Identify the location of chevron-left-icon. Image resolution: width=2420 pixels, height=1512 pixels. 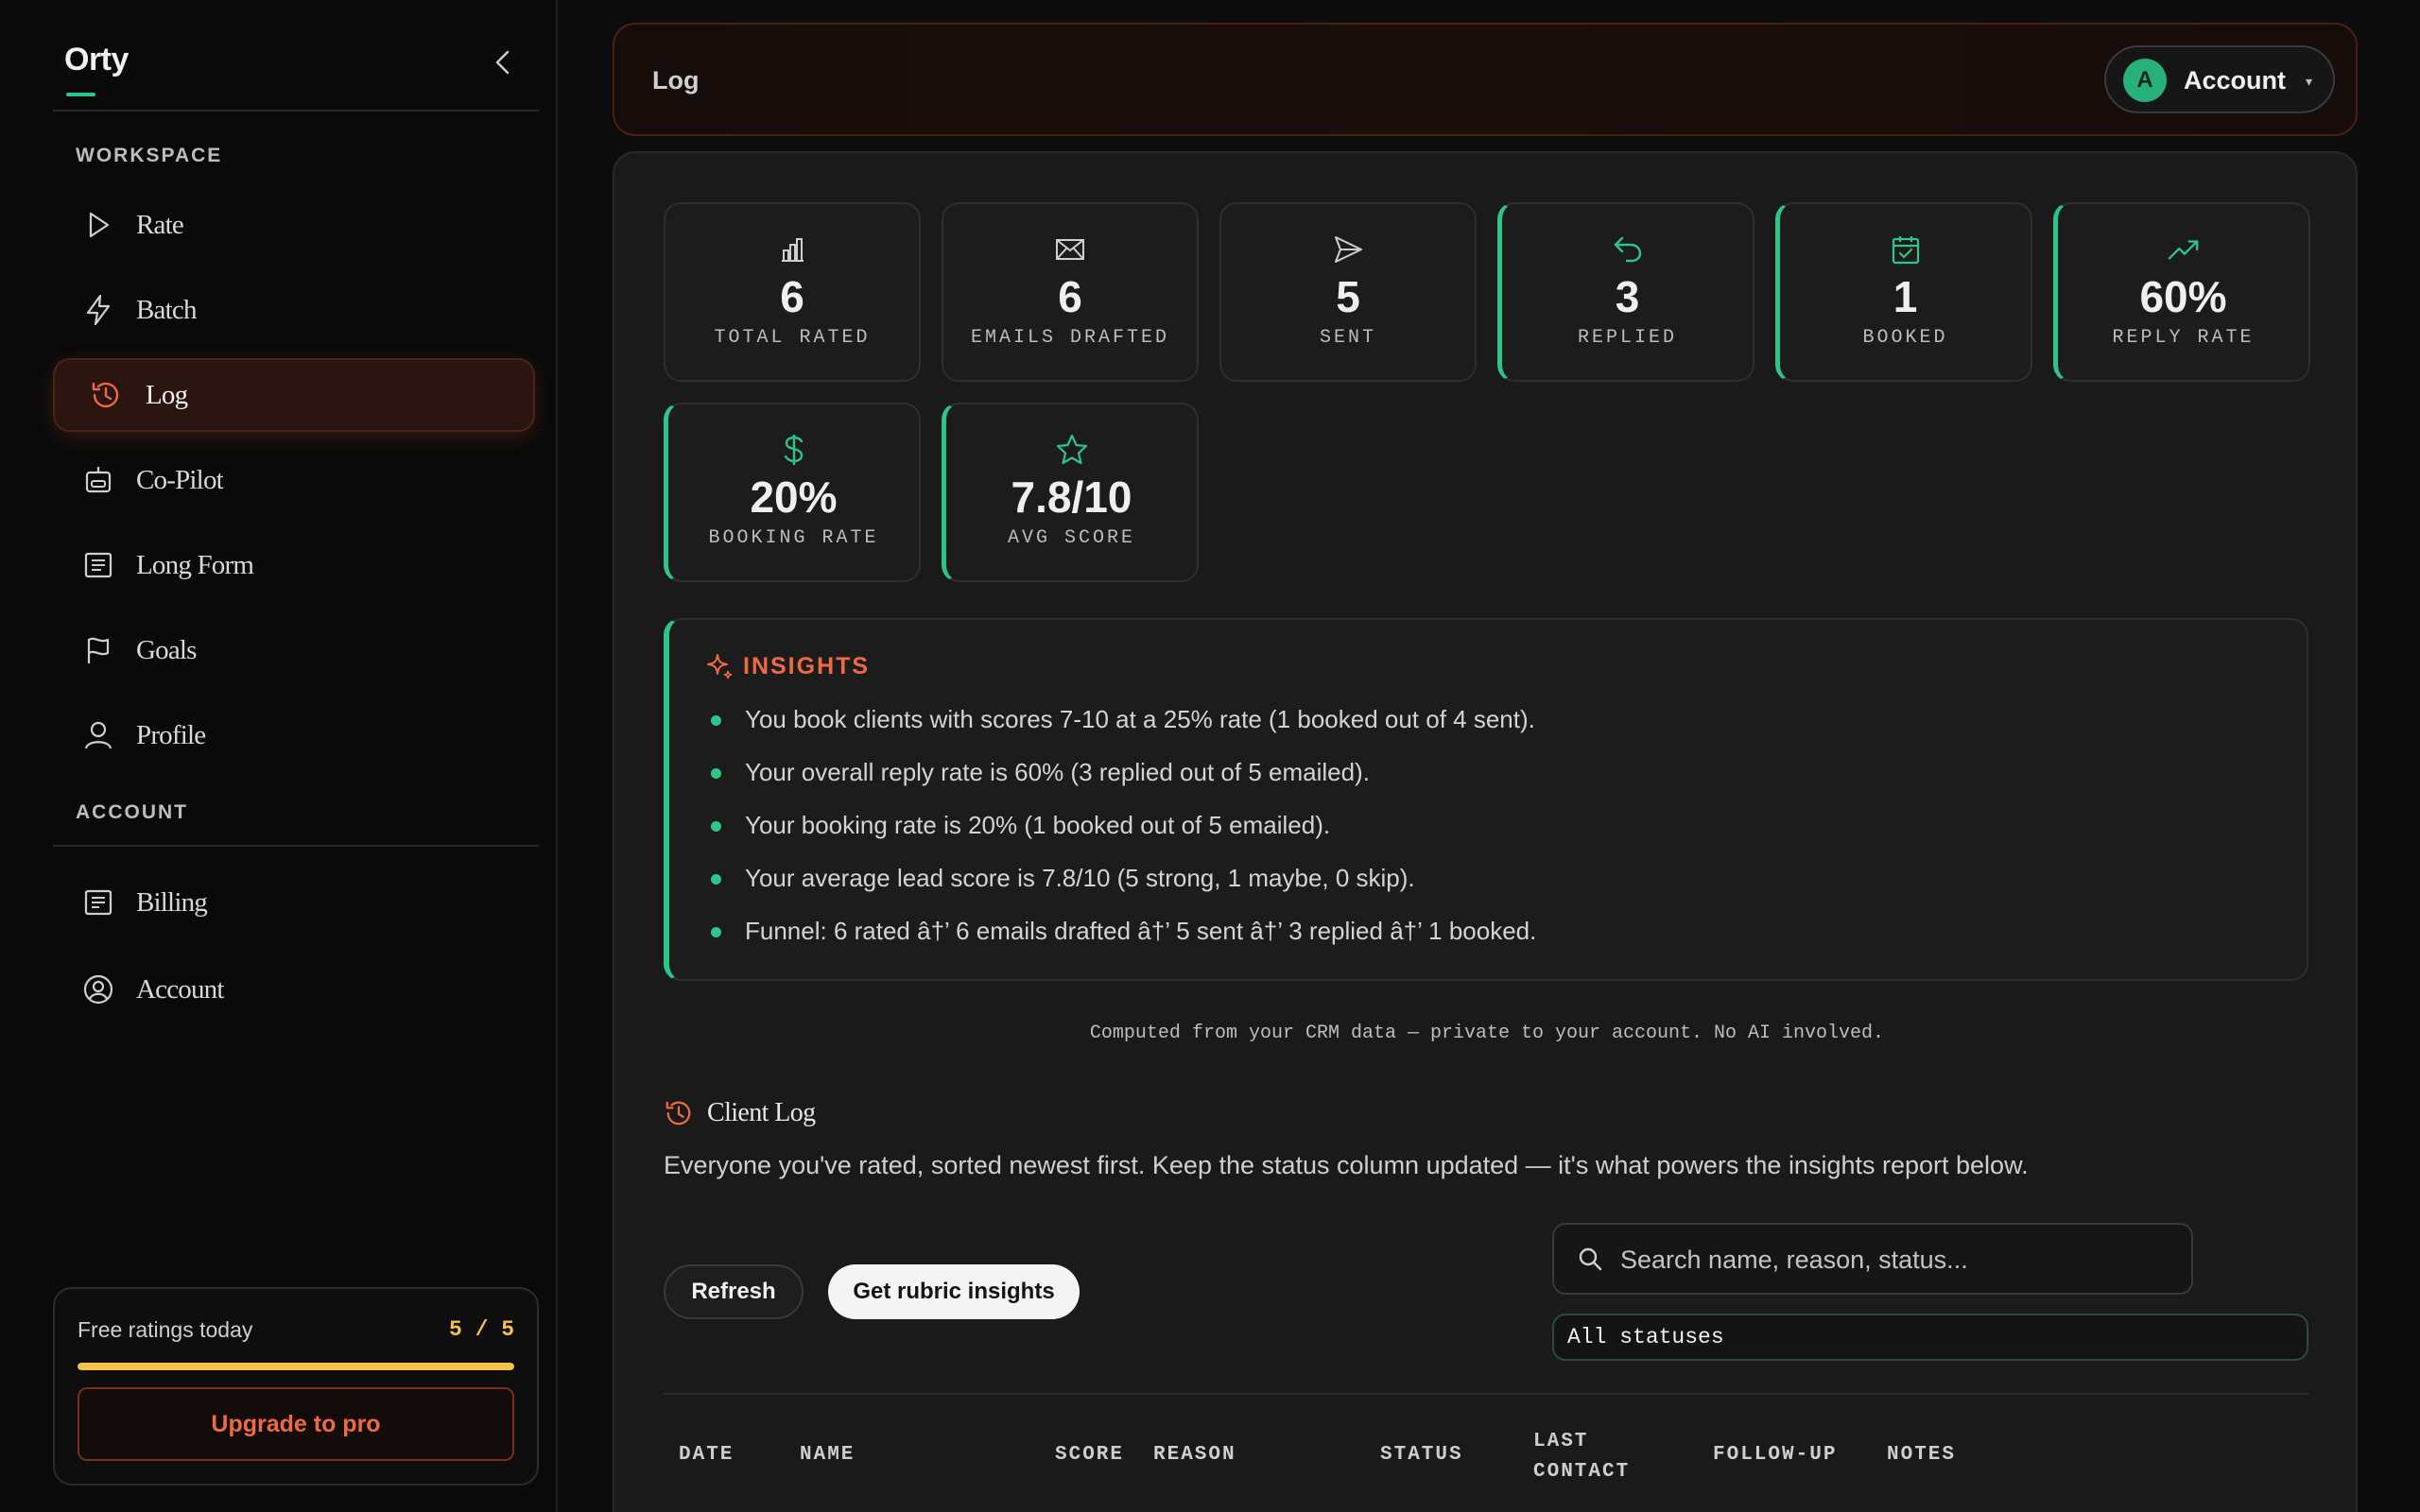
(502, 62).